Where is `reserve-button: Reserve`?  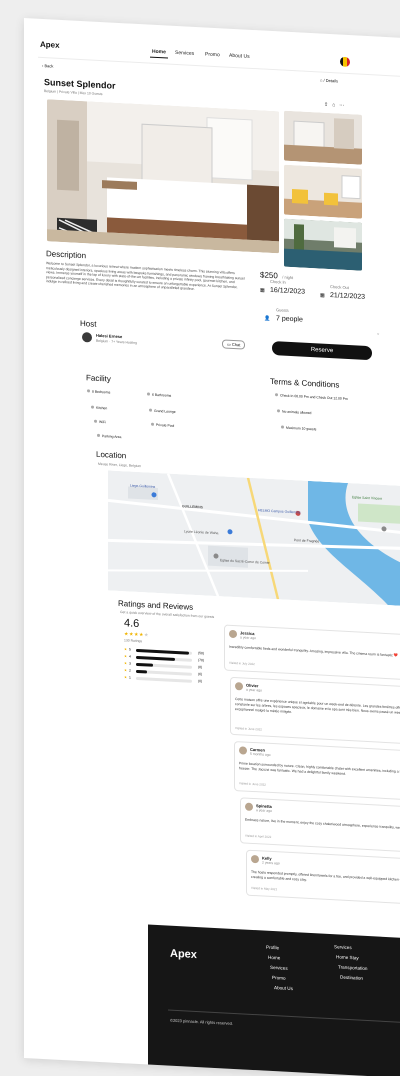
reserve-button: Reserve is located at coordinates (322, 350).